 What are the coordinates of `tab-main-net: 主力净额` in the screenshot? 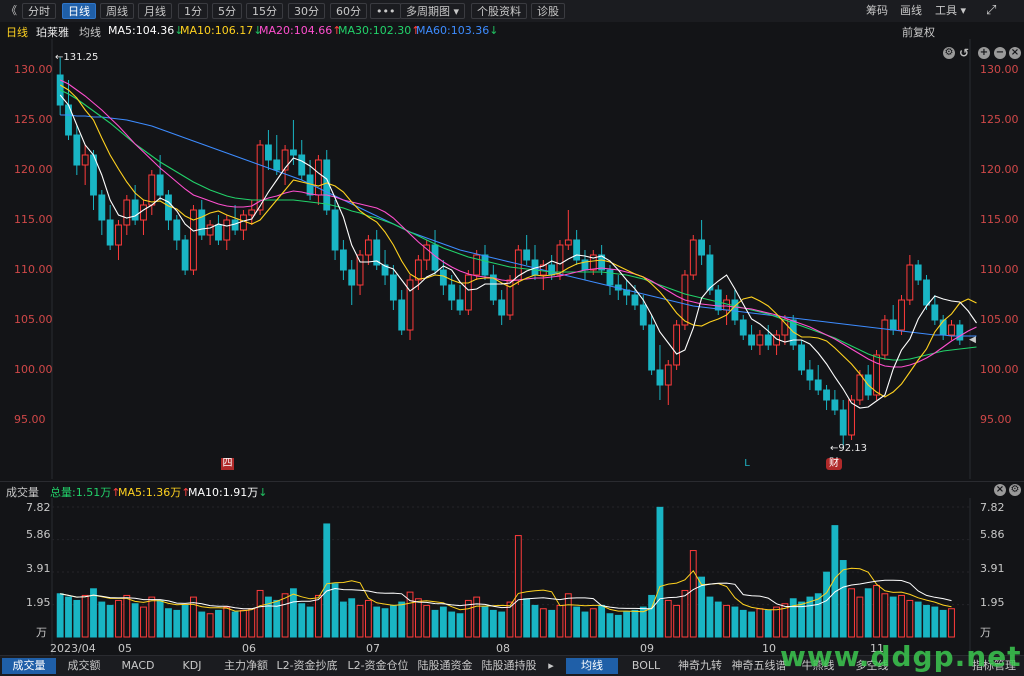 It's located at (246, 666).